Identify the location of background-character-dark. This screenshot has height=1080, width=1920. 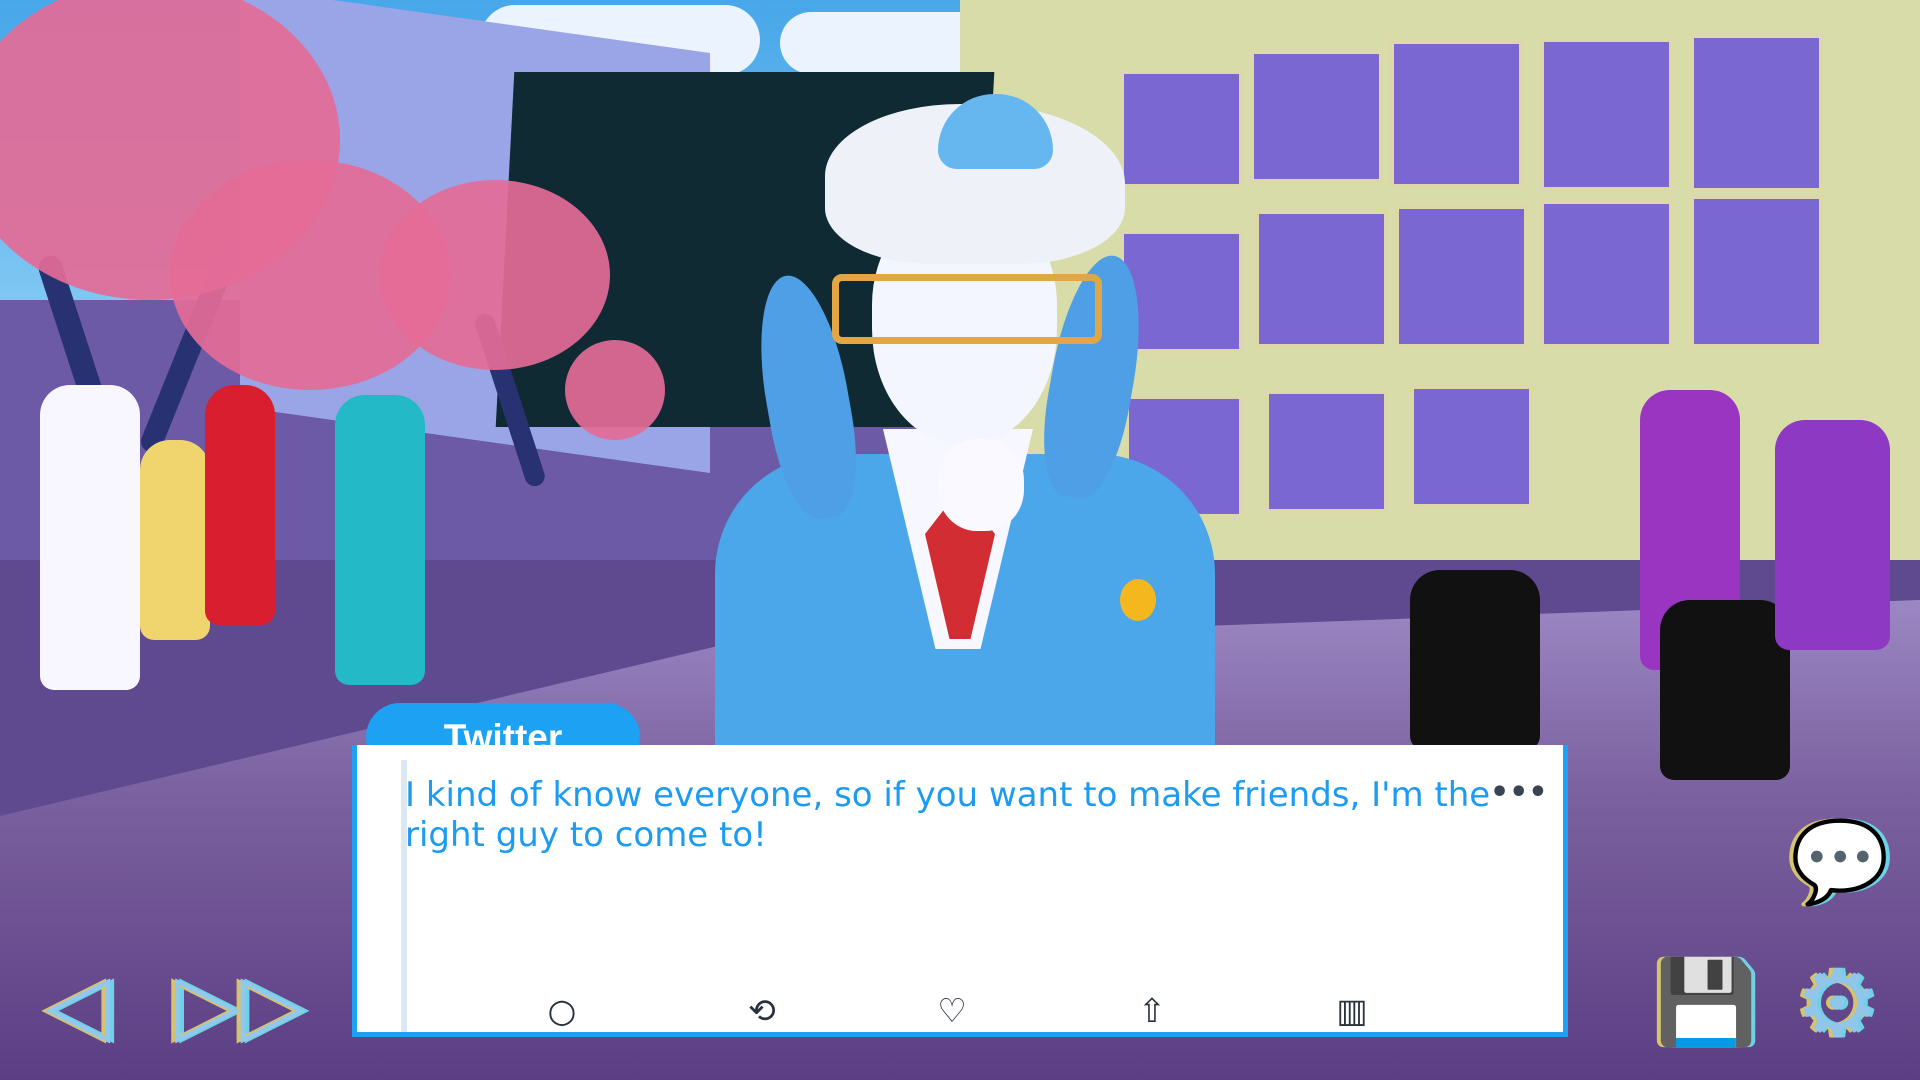
(1725, 690).